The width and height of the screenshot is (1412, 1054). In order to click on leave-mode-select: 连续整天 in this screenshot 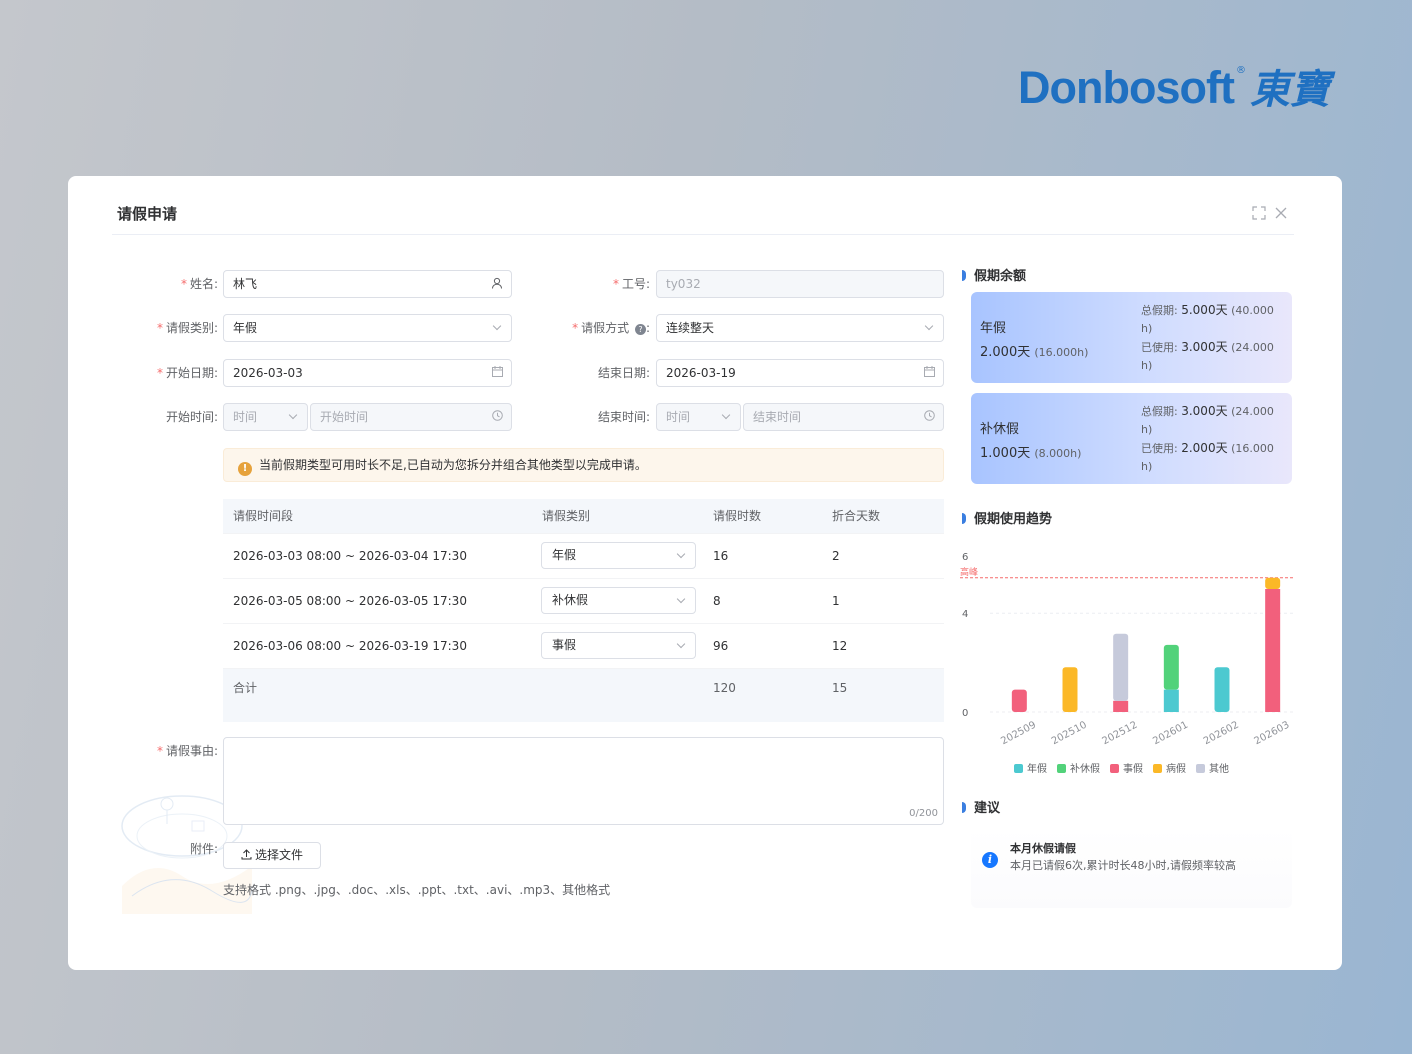, I will do `click(800, 328)`.